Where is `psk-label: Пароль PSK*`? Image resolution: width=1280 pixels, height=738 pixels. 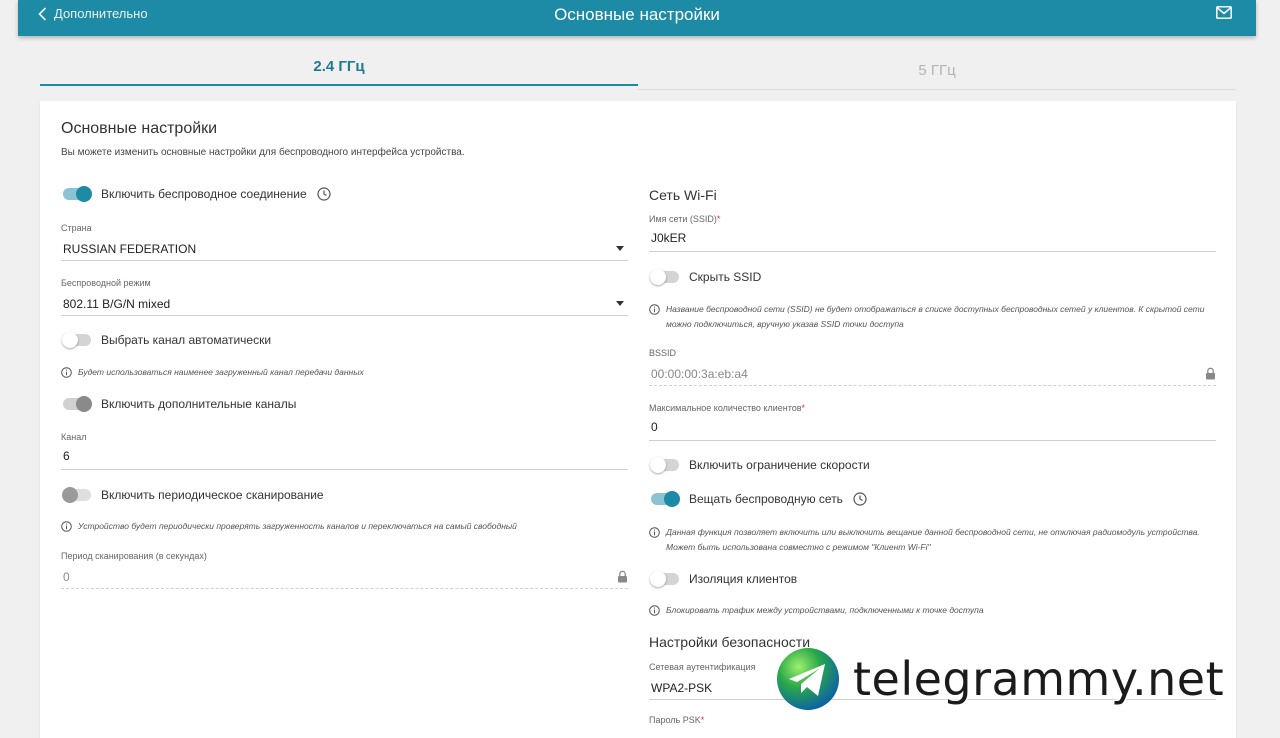
psk-label: Пароль PSK* is located at coordinates (677, 720).